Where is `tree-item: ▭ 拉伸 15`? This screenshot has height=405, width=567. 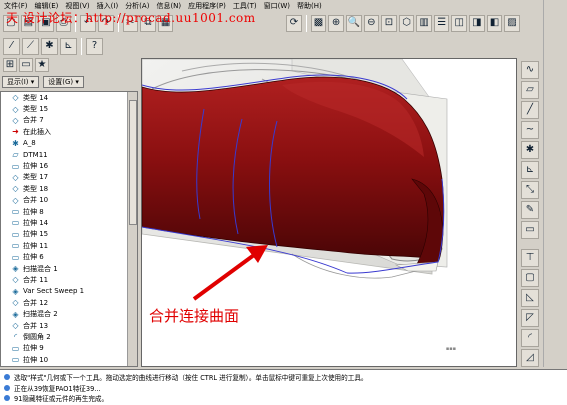
tree-item: ▭ 拉伸 15 is located at coordinates (69, 234).